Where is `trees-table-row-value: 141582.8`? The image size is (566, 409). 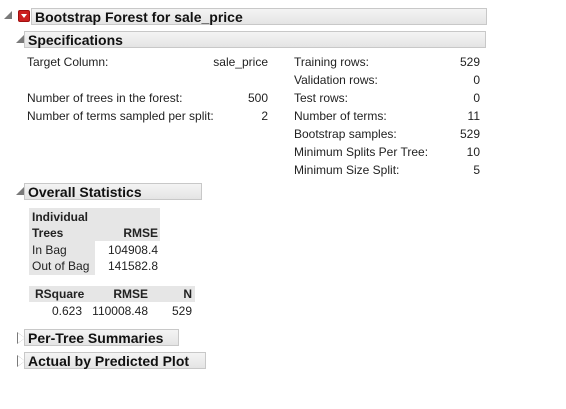 trees-table-row-value: 141582.8 is located at coordinates (132, 266).